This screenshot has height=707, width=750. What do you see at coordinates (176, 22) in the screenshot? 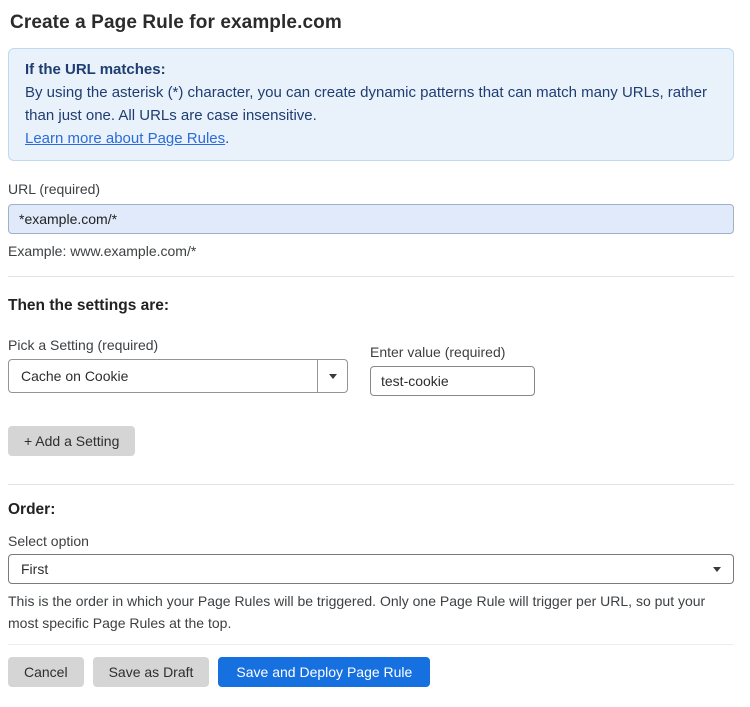
I see `page-title: Create a Page Rule for example.com` at bounding box center [176, 22].